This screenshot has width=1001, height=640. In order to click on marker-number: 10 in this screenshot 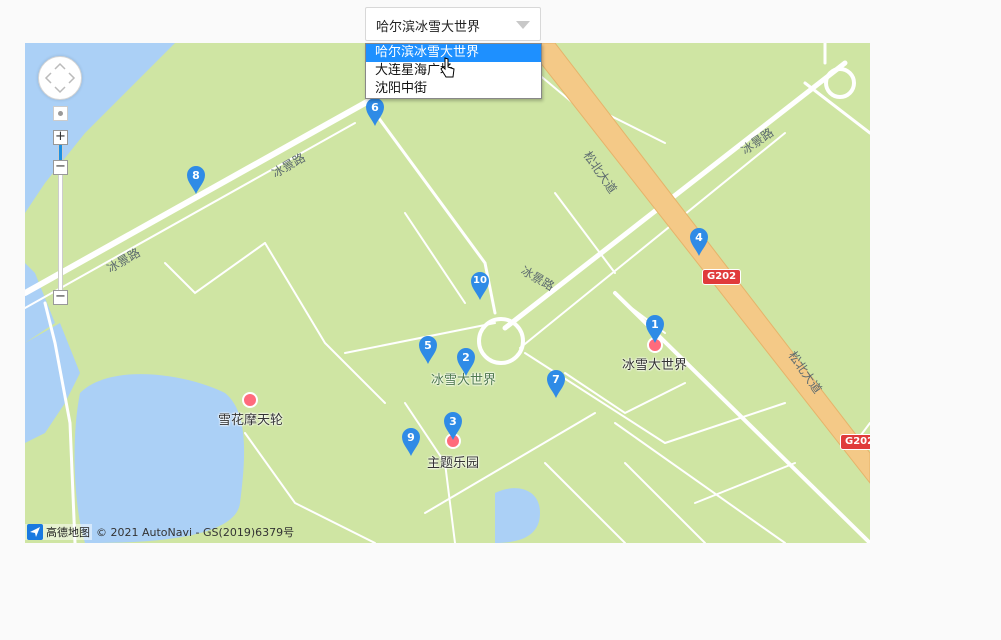, I will do `click(480, 280)`.